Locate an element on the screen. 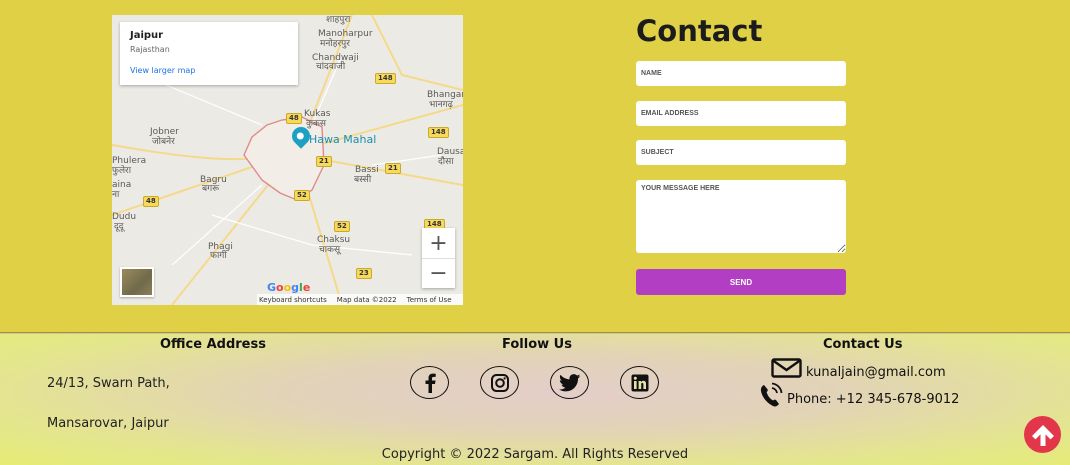 This screenshot has width=1070, height=465. zoom-out-button: − is located at coordinates (438, 273).